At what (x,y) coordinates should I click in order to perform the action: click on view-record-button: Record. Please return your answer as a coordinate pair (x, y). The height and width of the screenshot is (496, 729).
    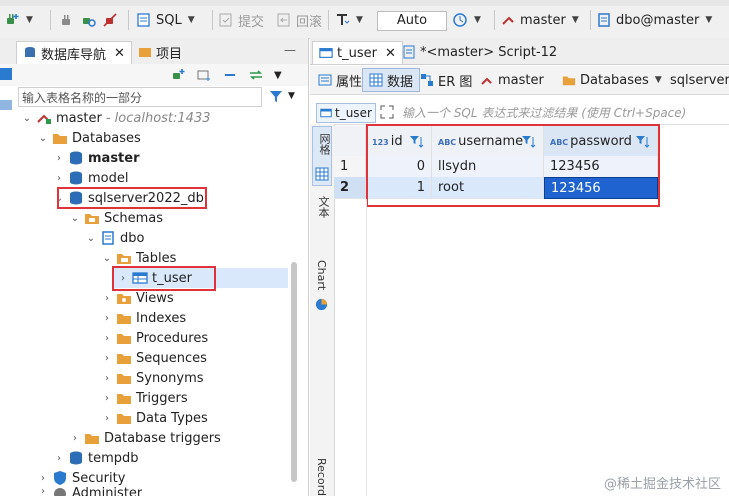
    Looking at the image, I should click on (322, 475).